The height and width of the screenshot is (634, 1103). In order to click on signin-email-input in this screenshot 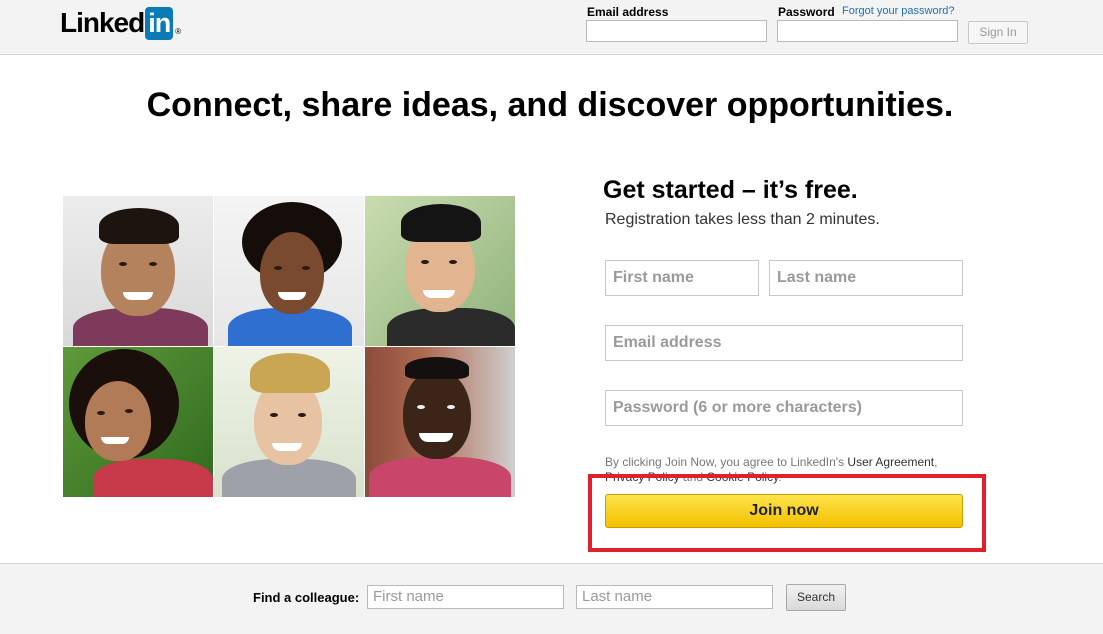, I will do `click(676, 31)`.